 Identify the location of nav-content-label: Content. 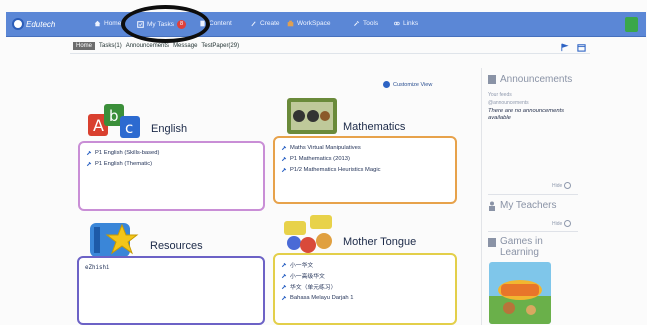
(220, 23).